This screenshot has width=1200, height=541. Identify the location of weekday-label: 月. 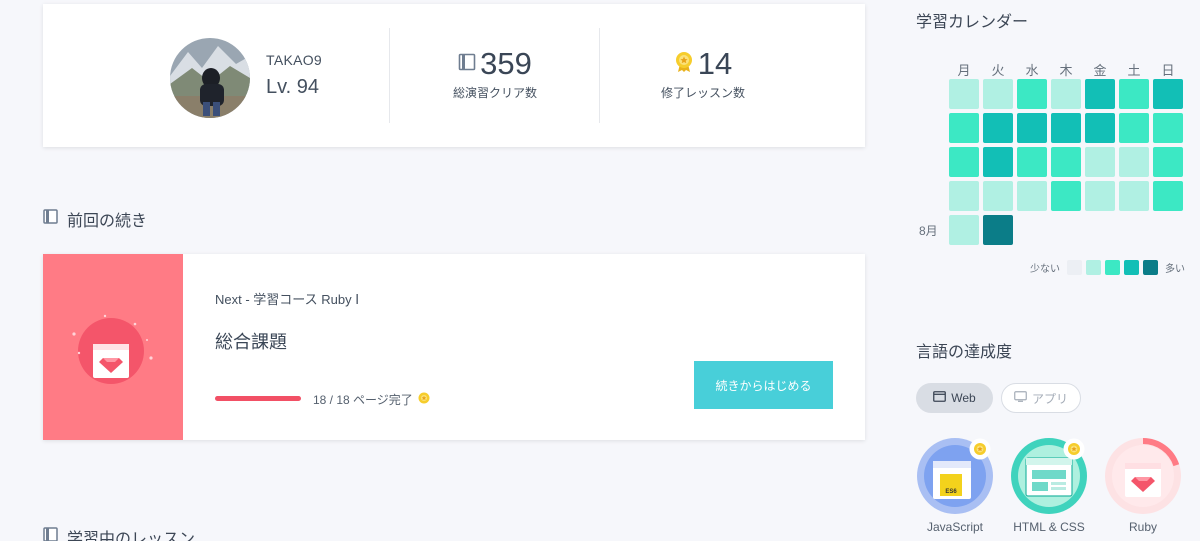
(964, 70).